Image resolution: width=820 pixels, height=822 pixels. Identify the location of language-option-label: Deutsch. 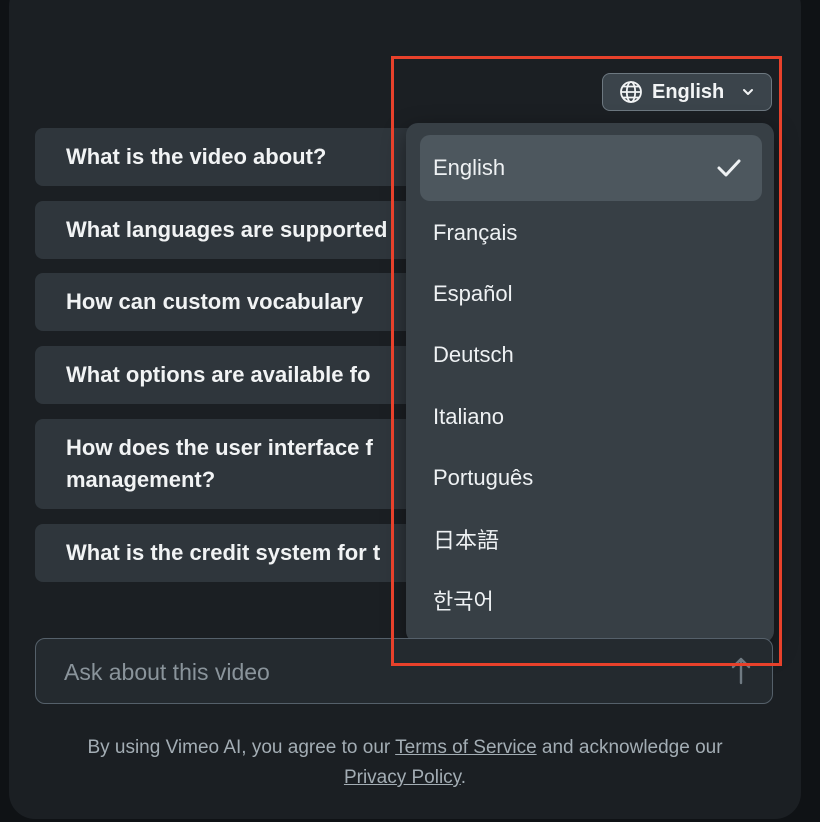
(473, 354).